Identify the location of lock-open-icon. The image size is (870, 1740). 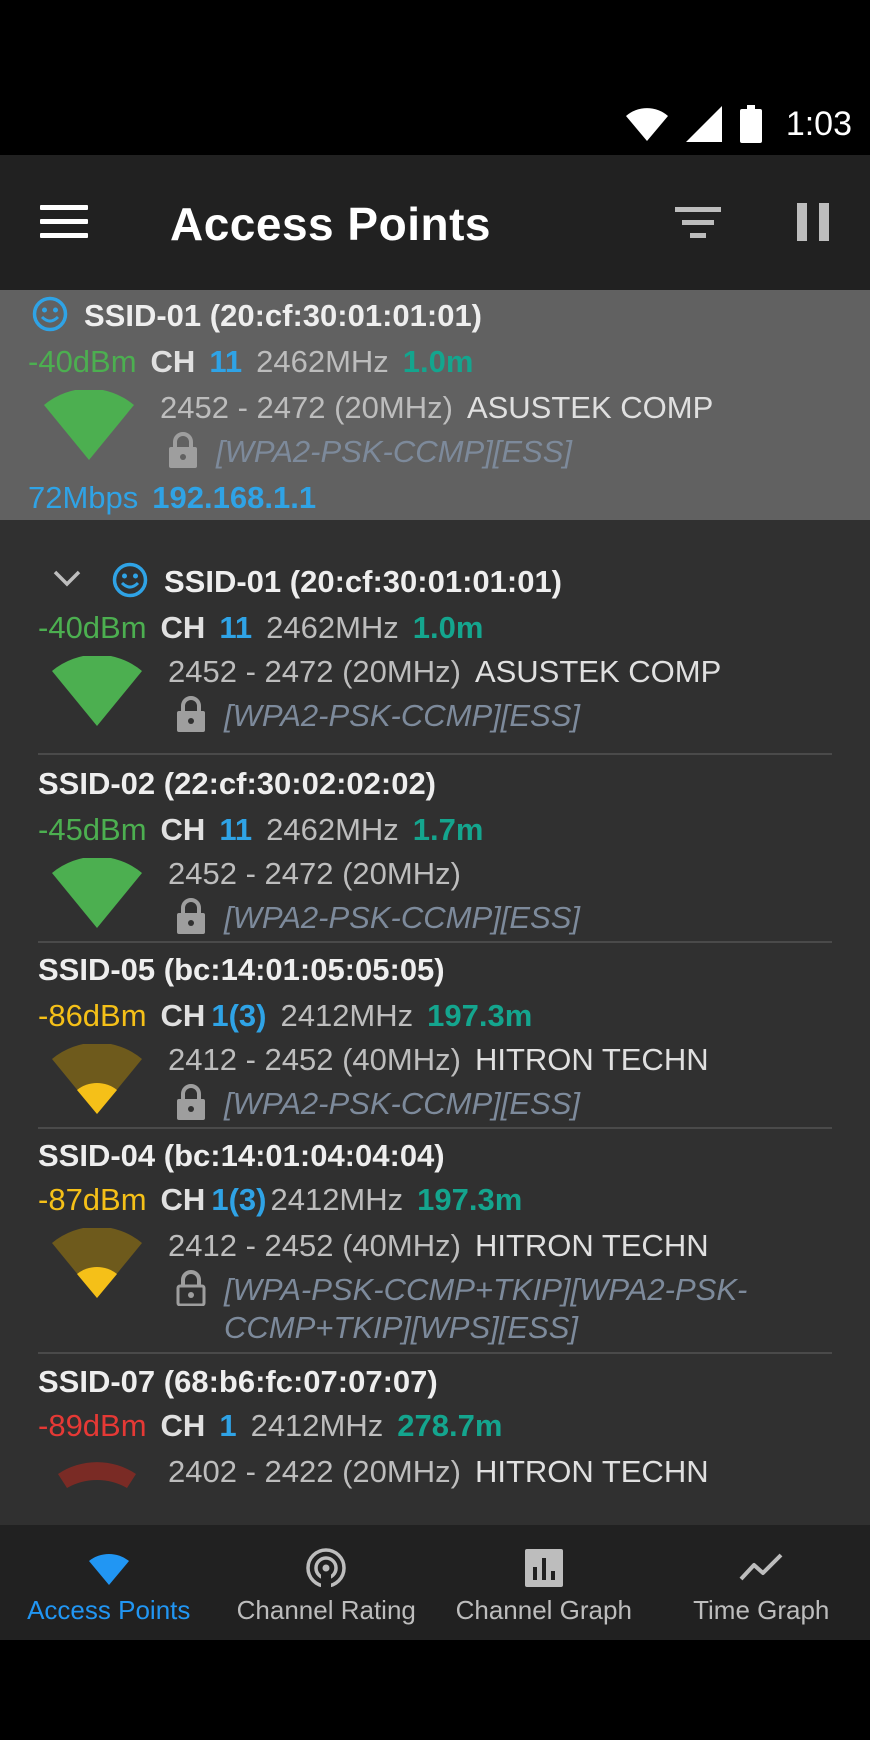
(191, 1288).